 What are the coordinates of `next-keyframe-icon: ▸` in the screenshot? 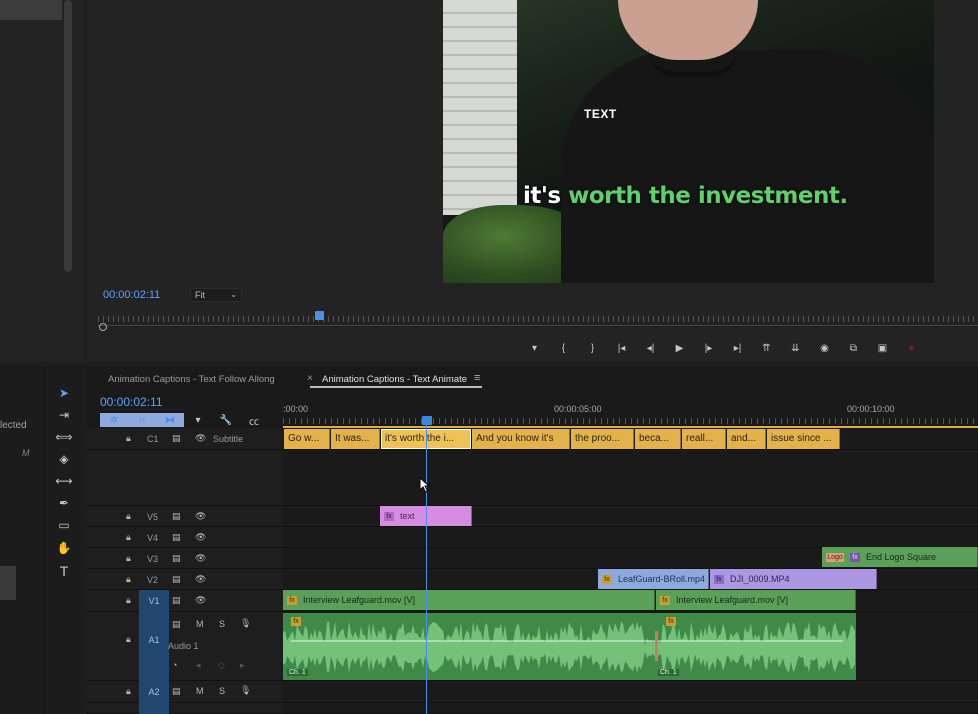 It's located at (242, 665).